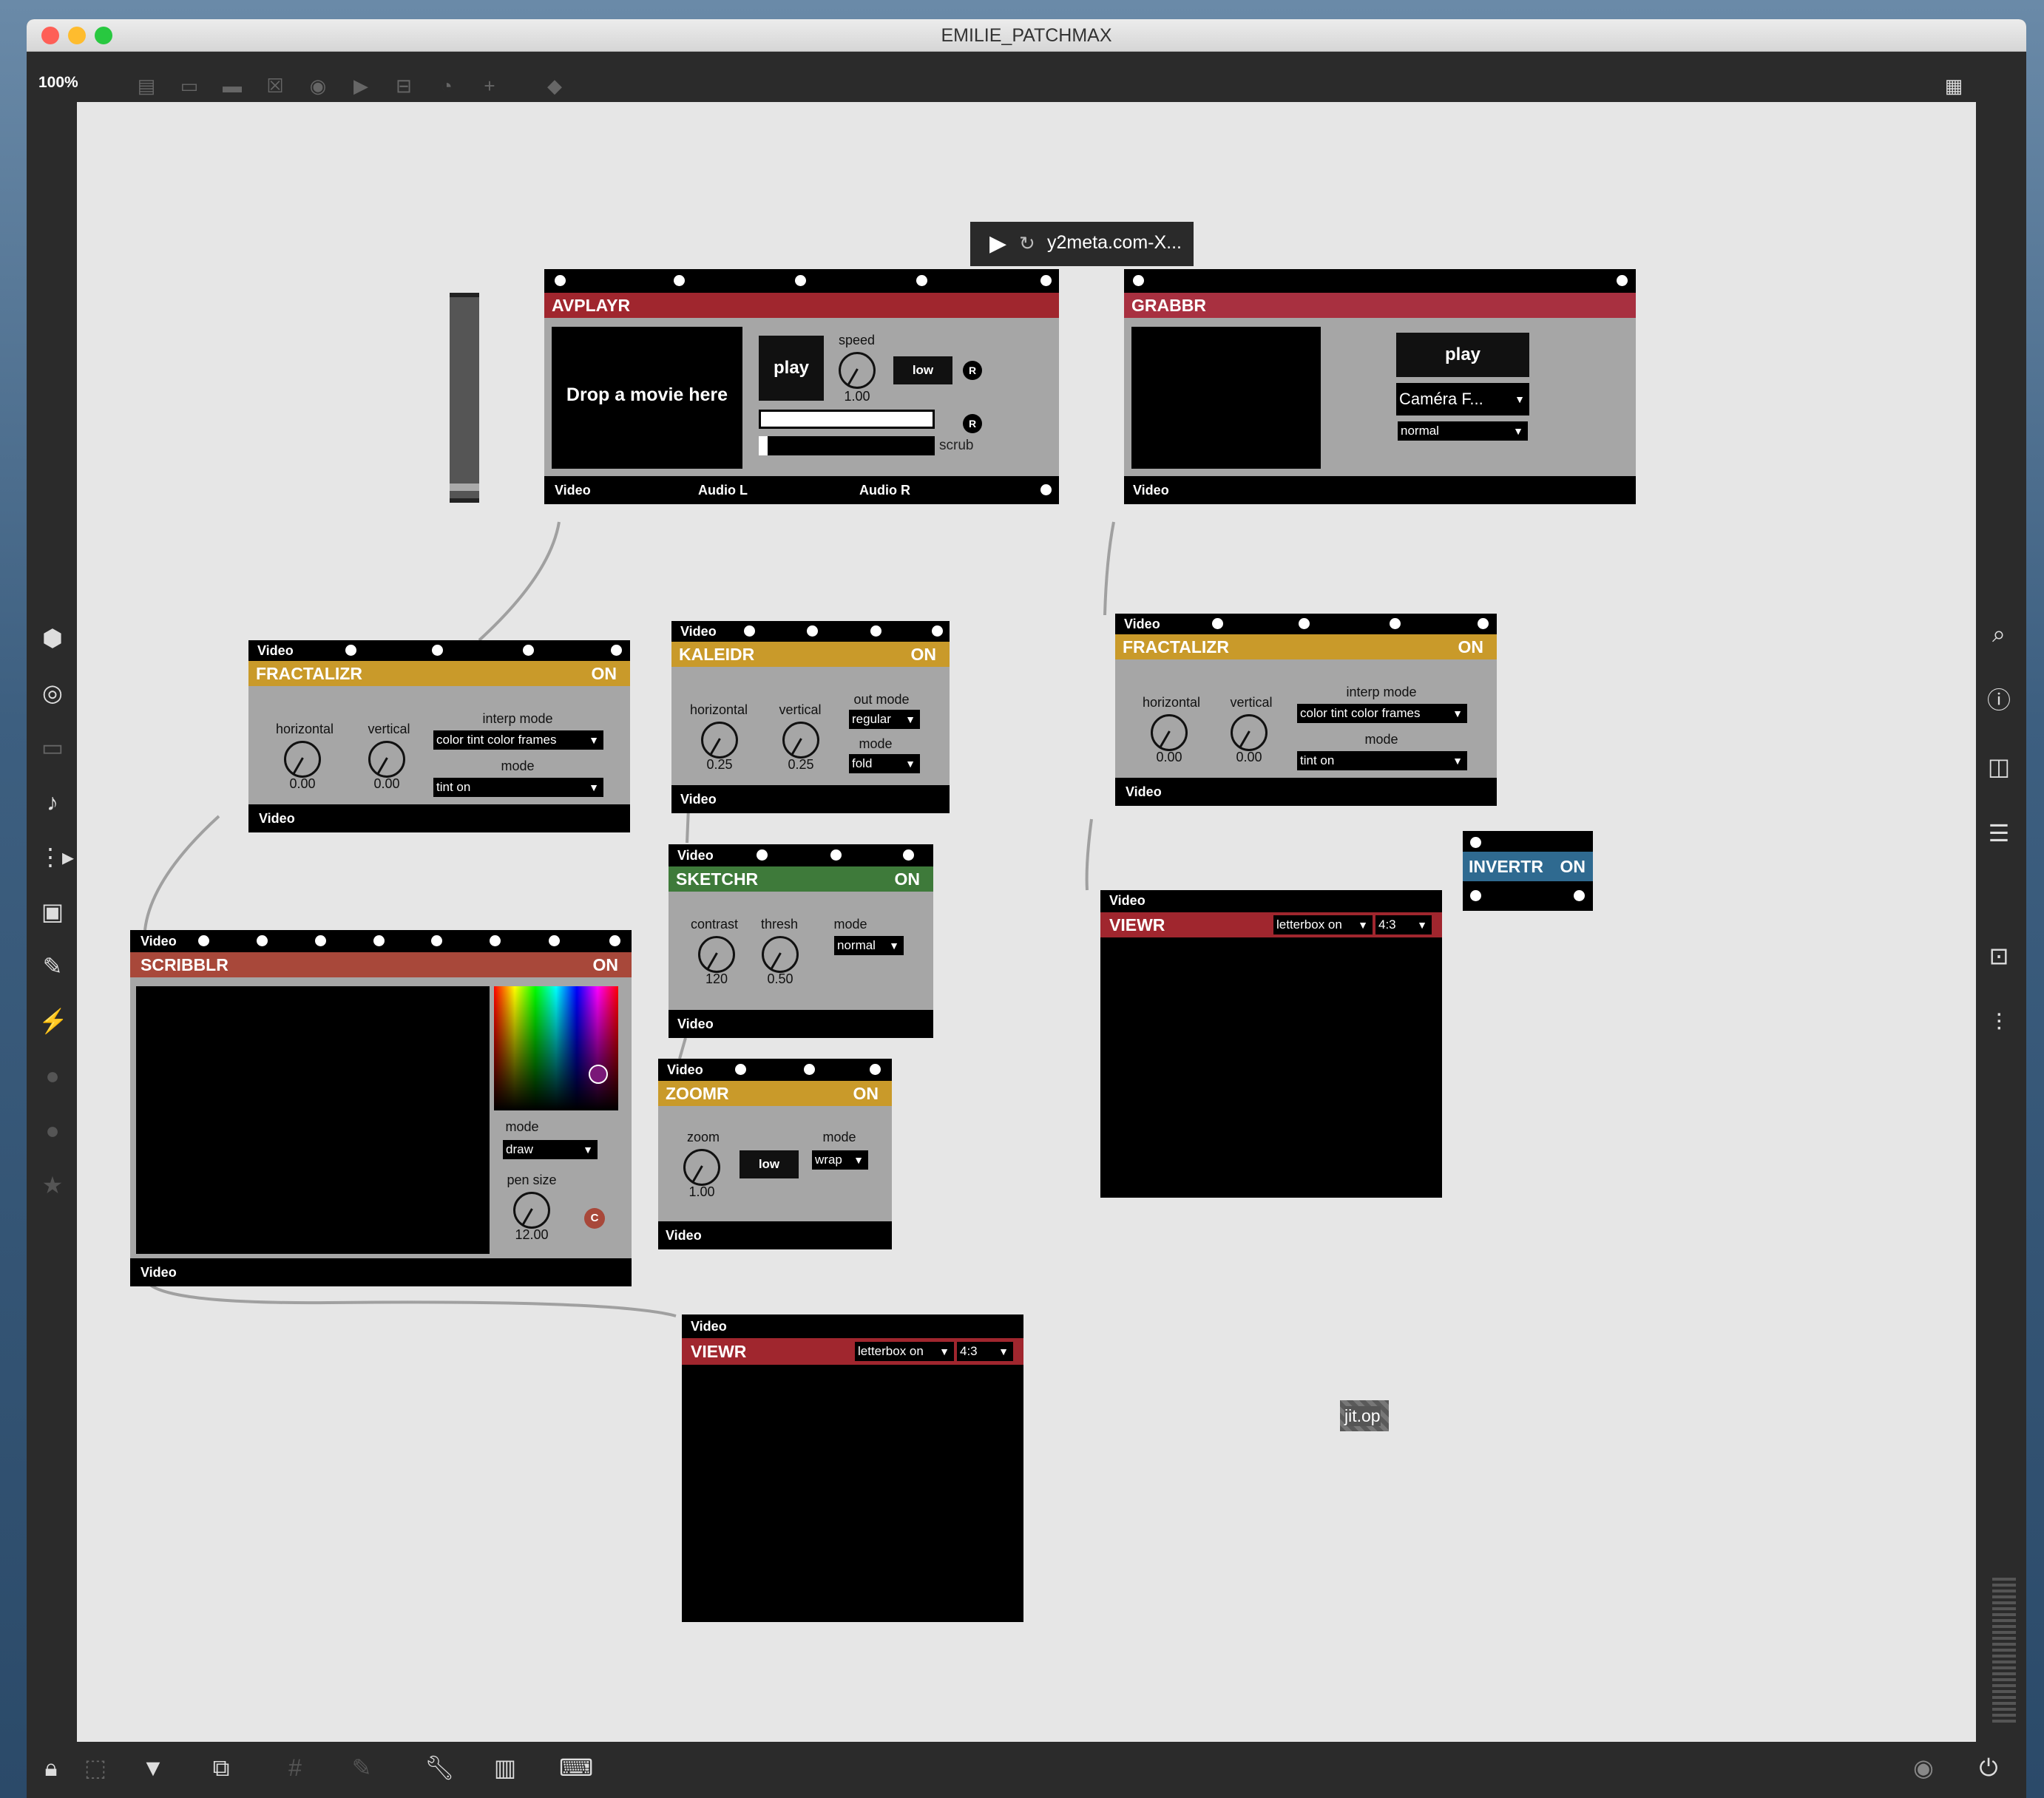  What do you see at coordinates (58, 83) in the screenshot?
I see `zoom-menu: 100%` at bounding box center [58, 83].